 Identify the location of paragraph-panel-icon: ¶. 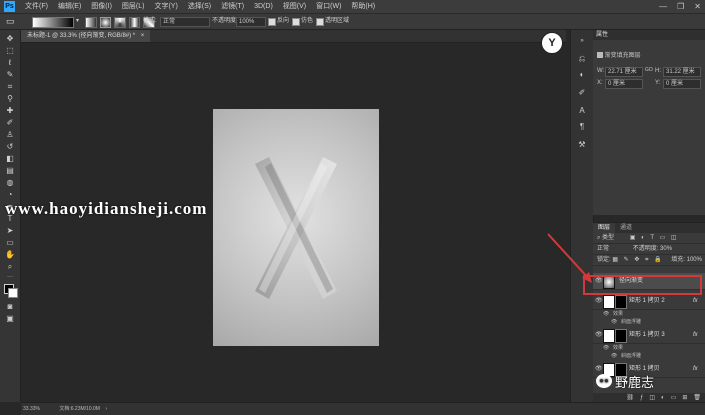
(582, 127).